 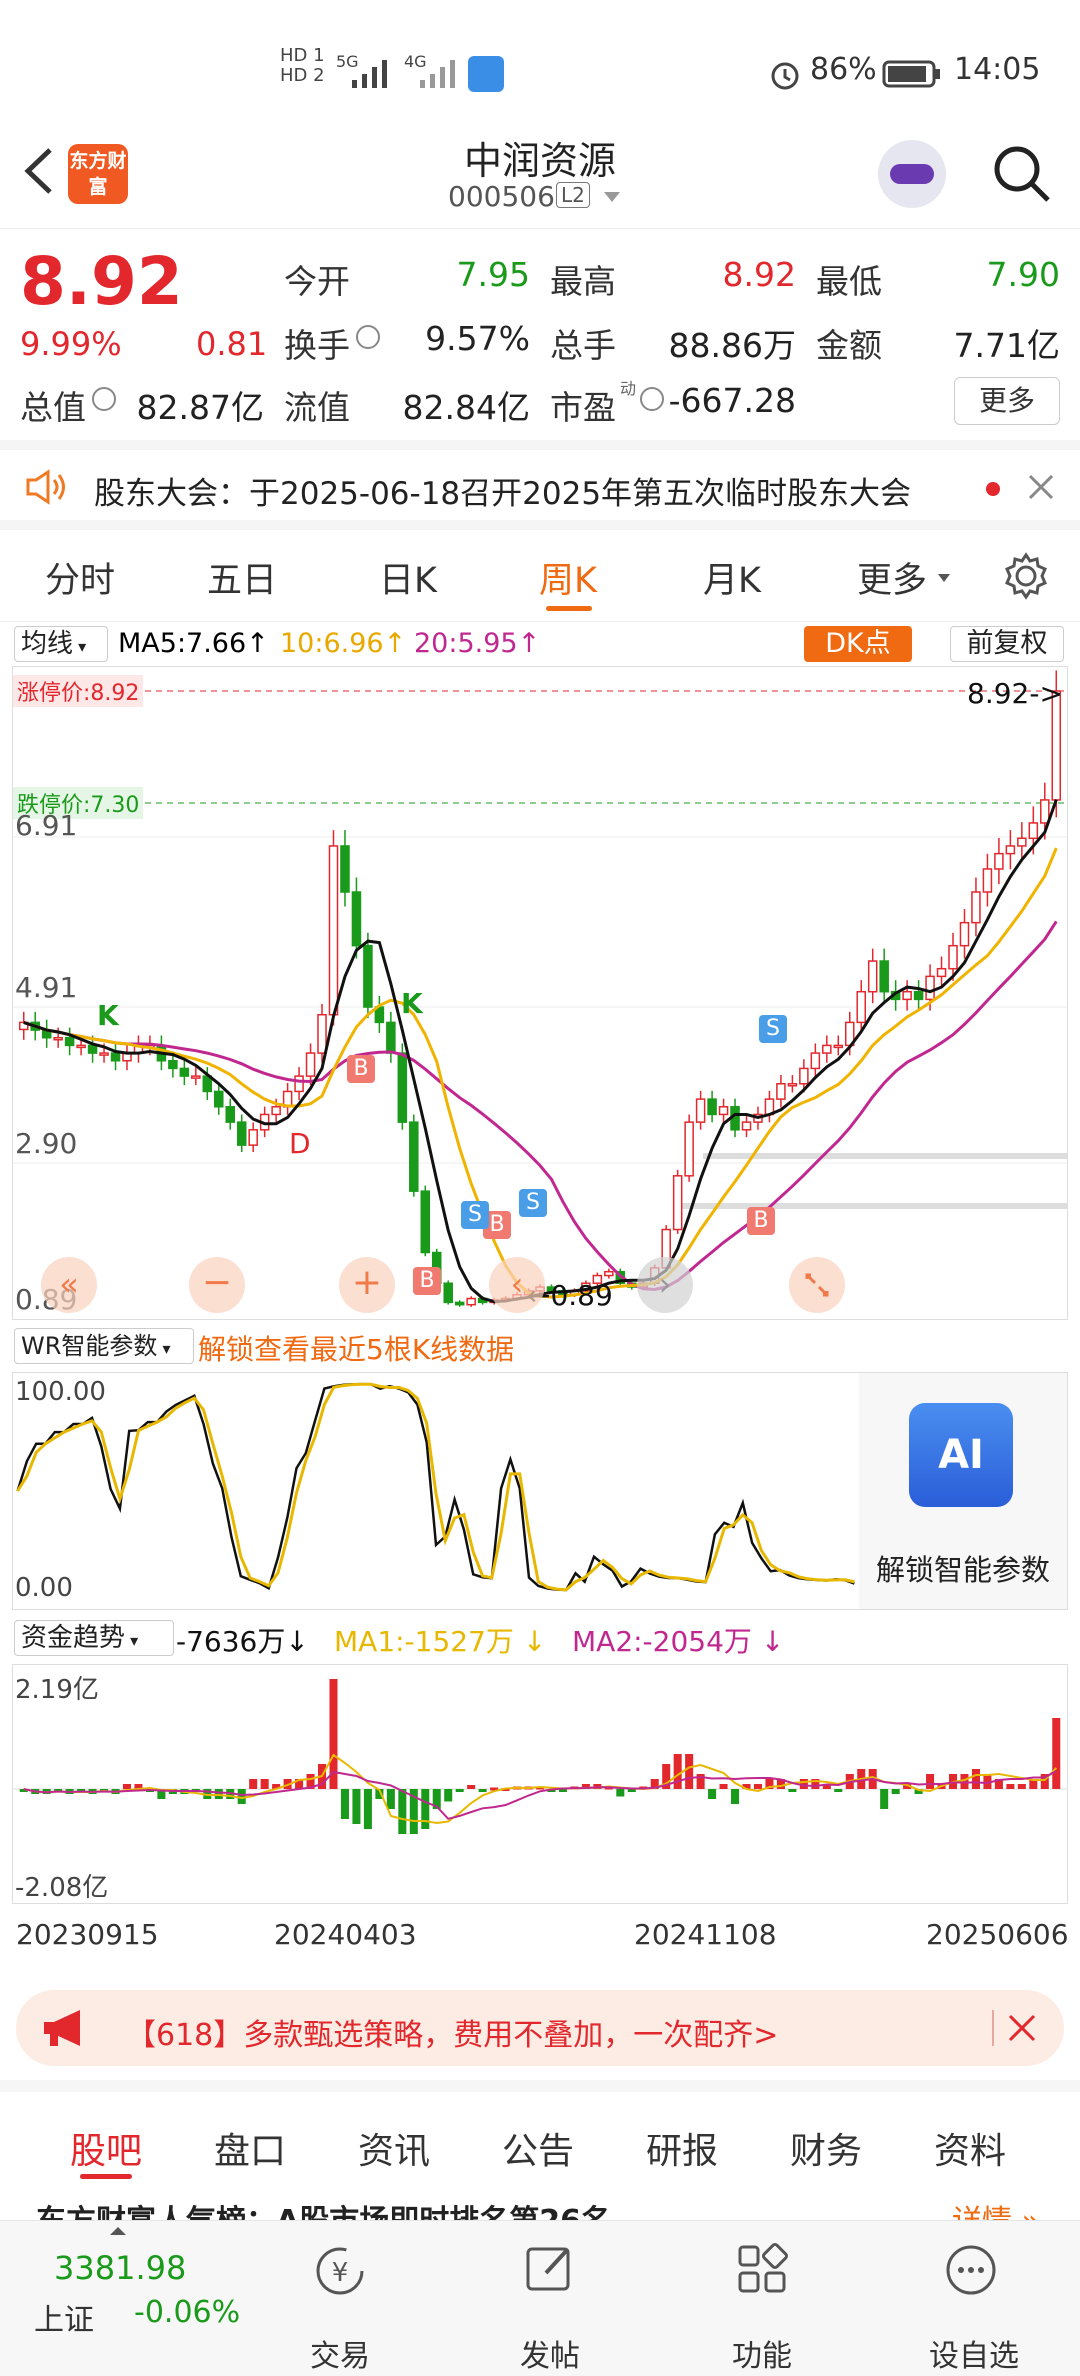 What do you see at coordinates (38, 171) in the screenshot?
I see `back-icon` at bounding box center [38, 171].